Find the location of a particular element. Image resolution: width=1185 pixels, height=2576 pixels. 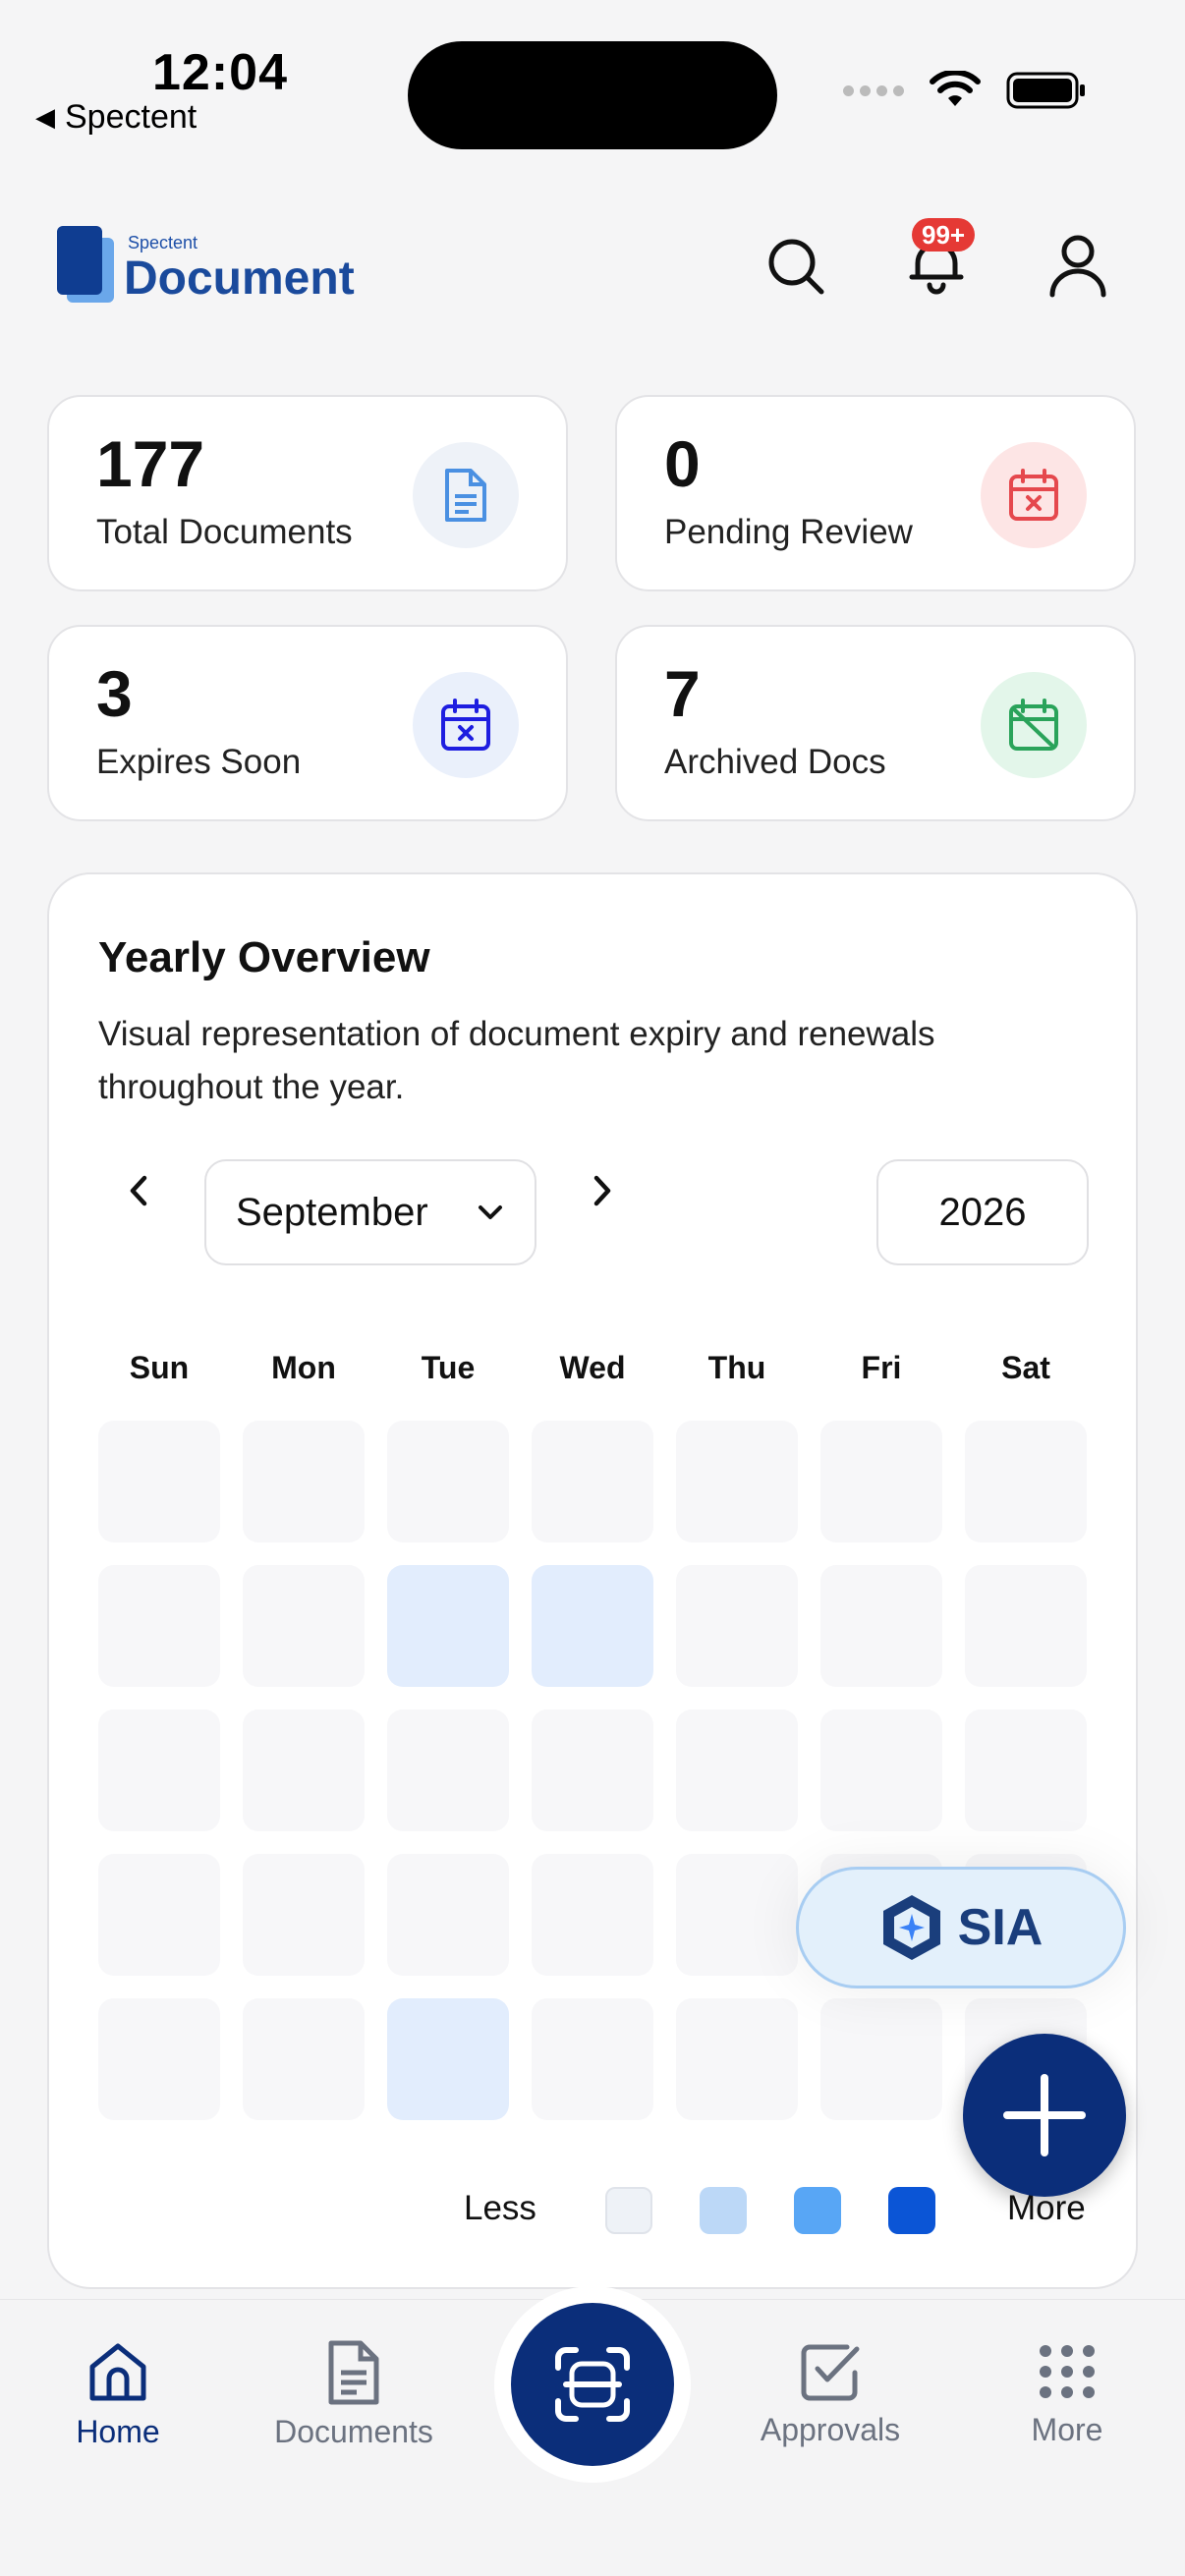

search-icon is located at coordinates (796, 267).